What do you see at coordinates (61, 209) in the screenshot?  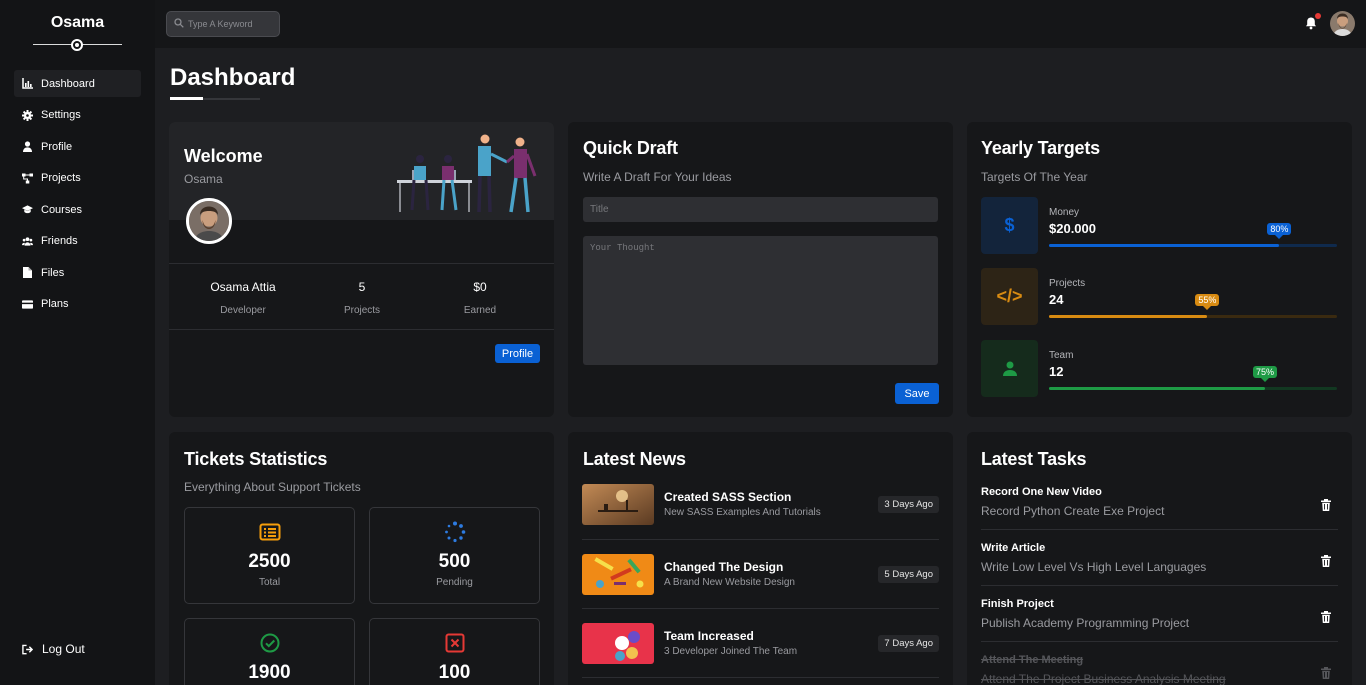 I see `sidebar-item-label: Courses` at bounding box center [61, 209].